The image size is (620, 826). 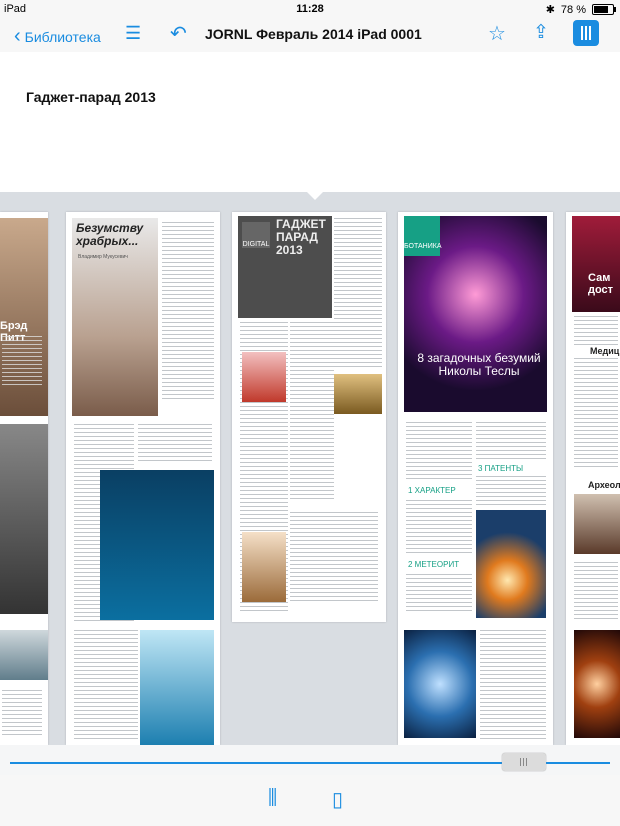 I want to click on category-tag: DIGITAL, so click(x=256, y=235).